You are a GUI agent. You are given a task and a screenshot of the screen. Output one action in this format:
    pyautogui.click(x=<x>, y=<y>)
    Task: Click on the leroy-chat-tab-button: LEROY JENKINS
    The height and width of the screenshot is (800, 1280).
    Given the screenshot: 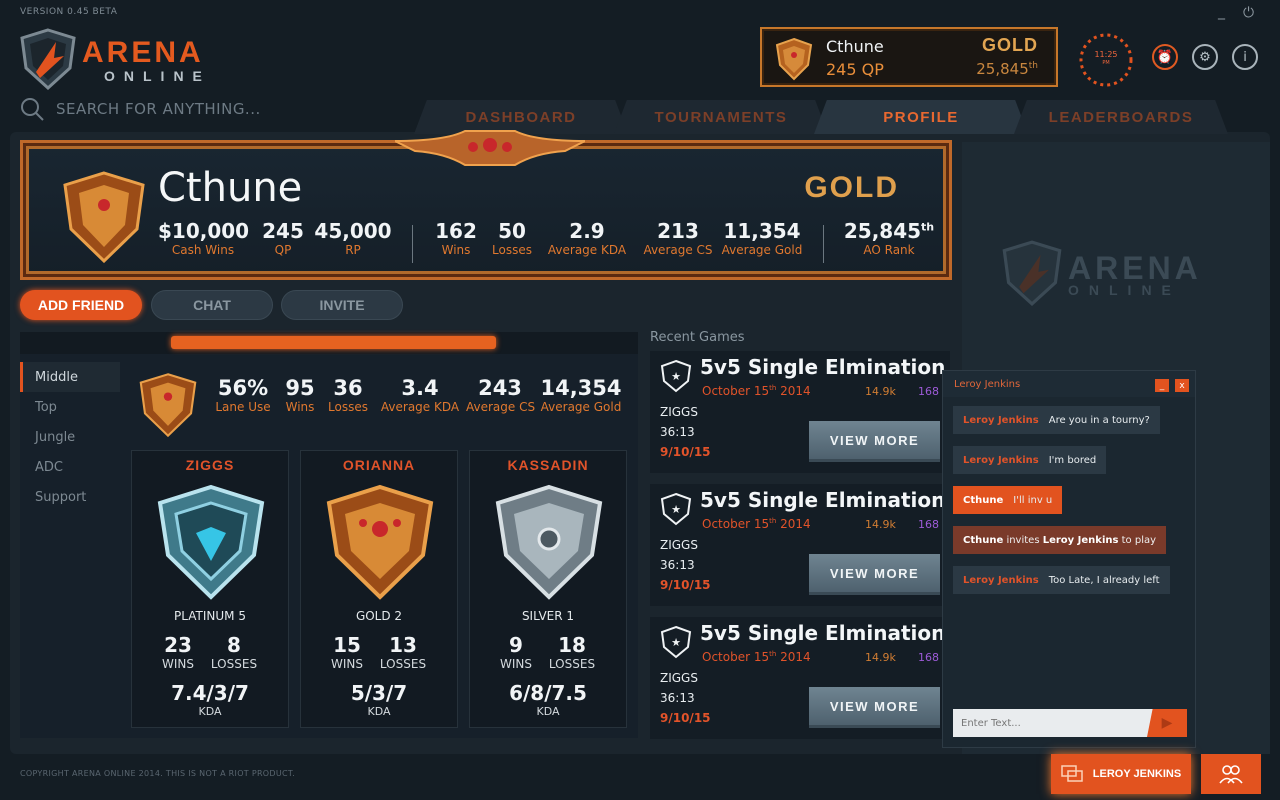 What is the action you would take?
    pyautogui.click(x=1121, y=774)
    